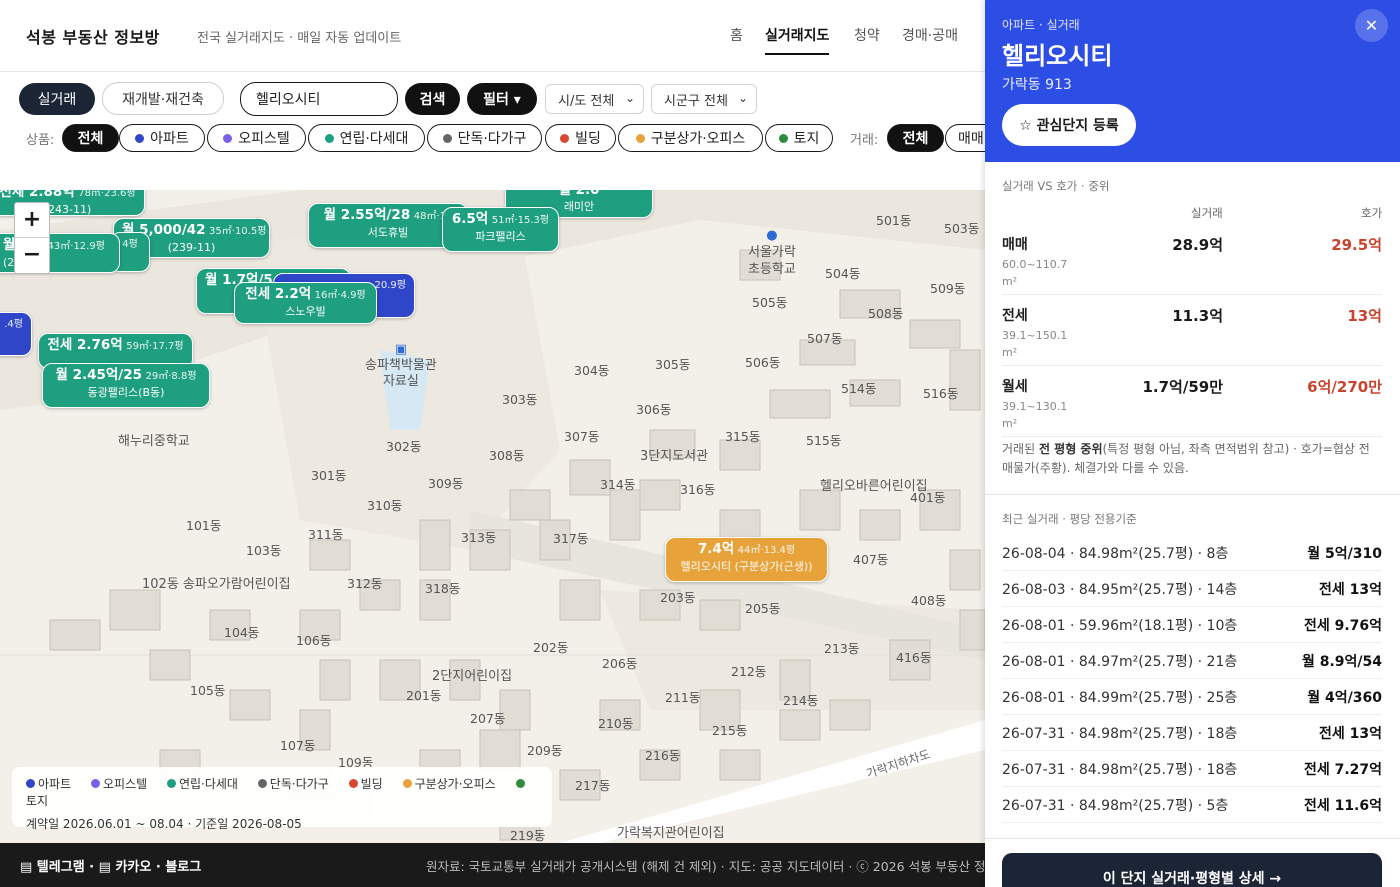  I want to click on chevron-down-icon: ⌄, so click(742, 98).